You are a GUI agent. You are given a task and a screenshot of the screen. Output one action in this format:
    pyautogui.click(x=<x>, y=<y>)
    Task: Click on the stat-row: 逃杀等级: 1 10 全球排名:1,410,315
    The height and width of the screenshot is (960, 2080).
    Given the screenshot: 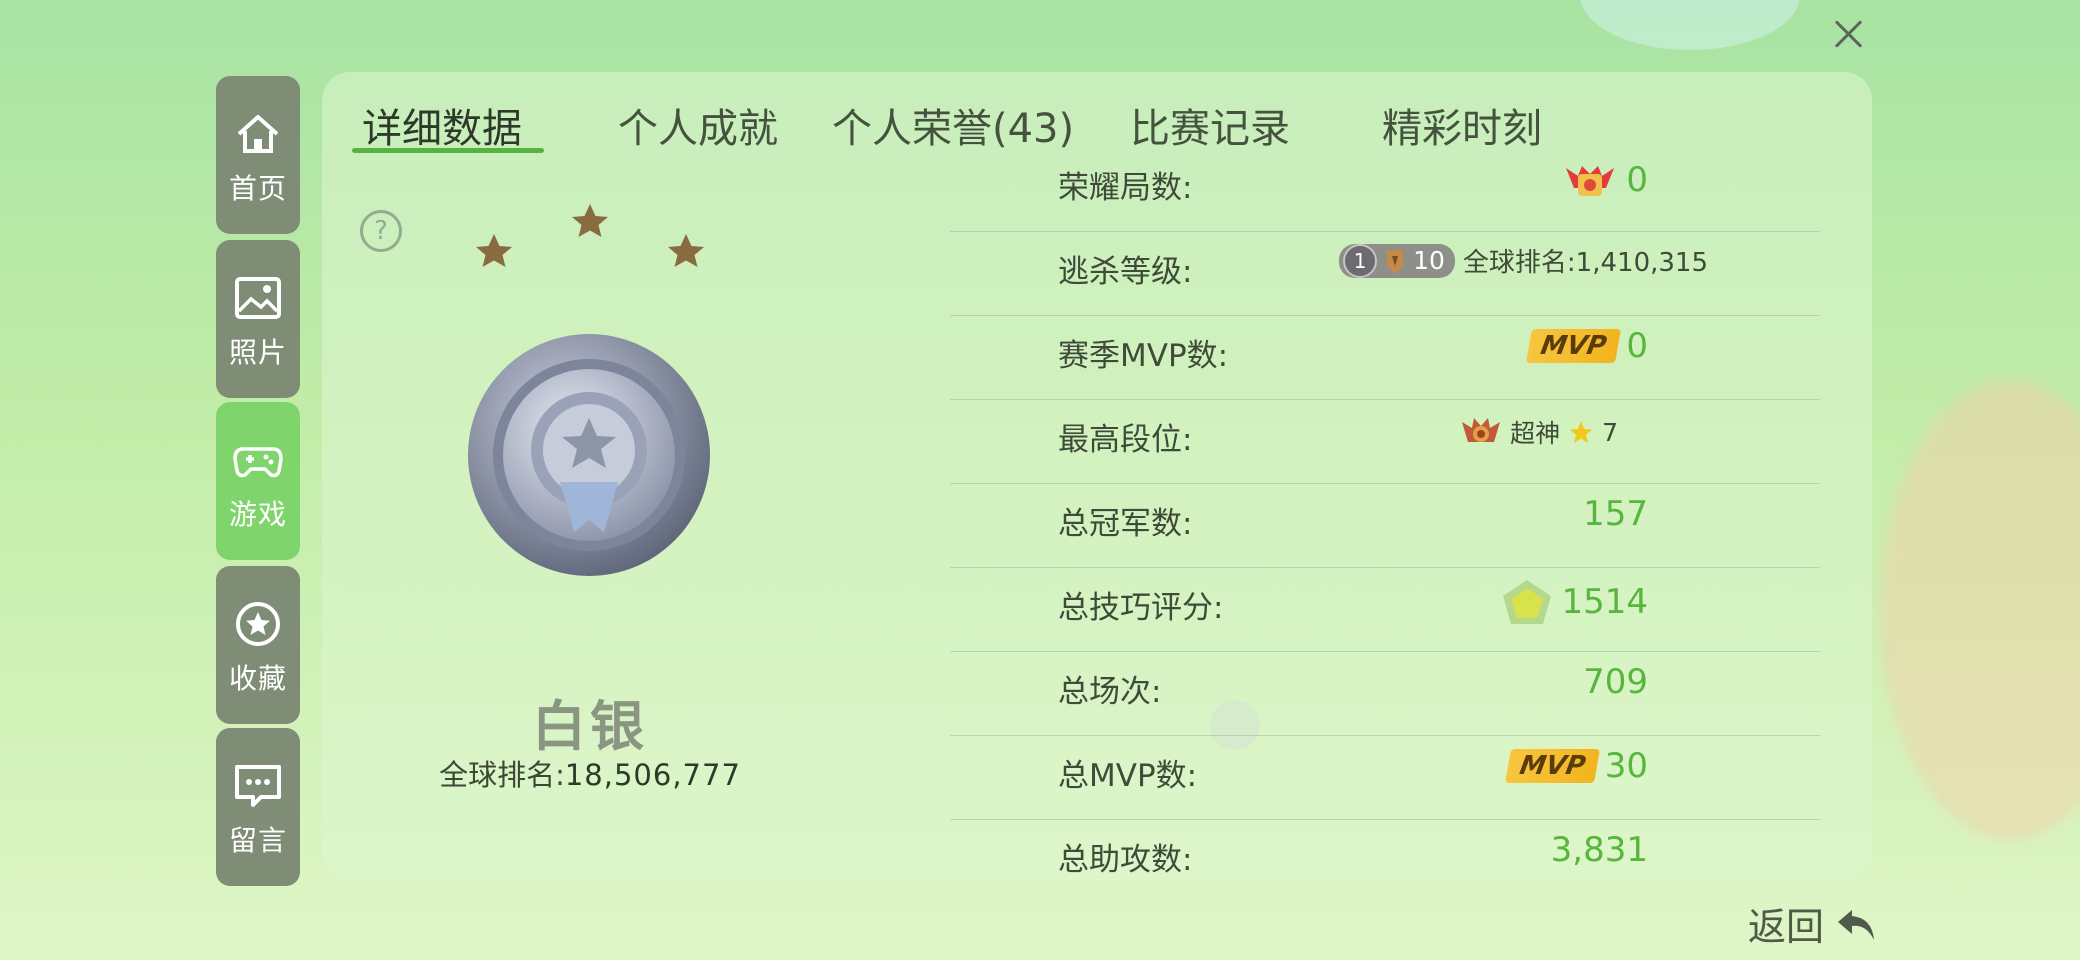 What is the action you would take?
    pyautogui.click(x=1385, y=274)
    